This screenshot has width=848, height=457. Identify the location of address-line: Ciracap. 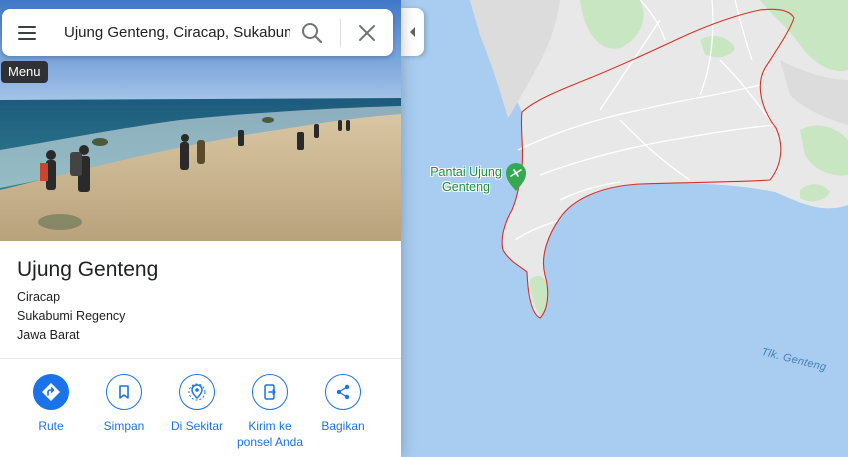
(39, 297).